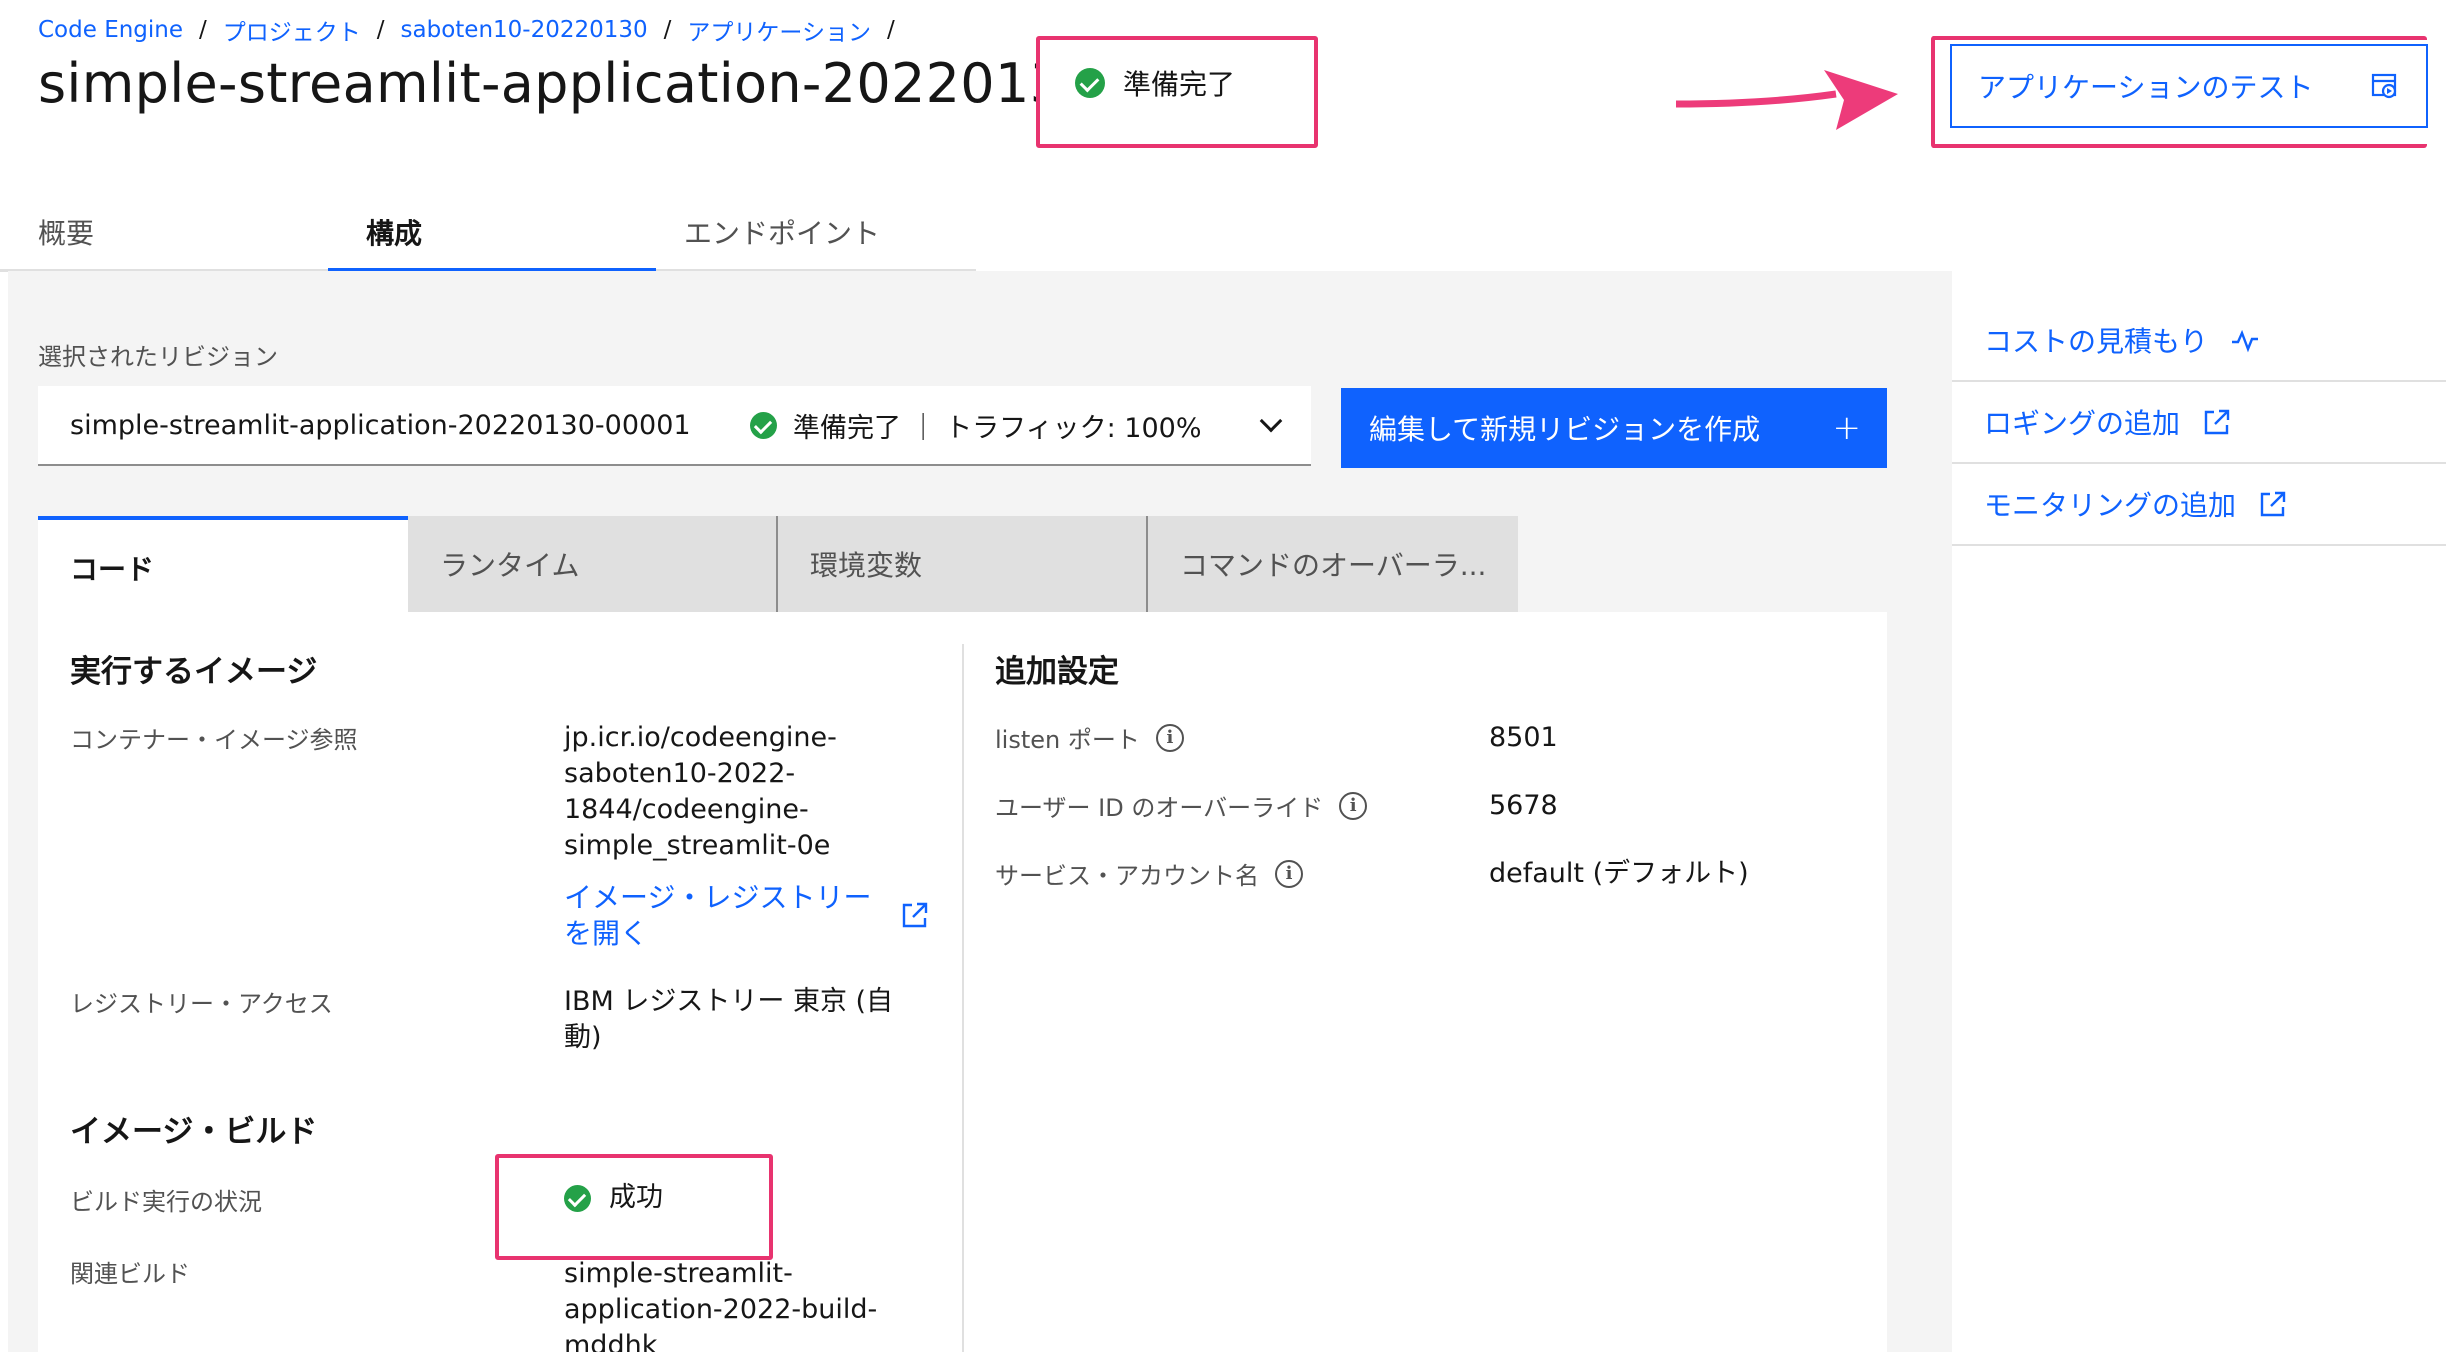 Image resolution: width=2446 pixels, height=1352 pixels. Describe the element at coordinates (110, 30) in the screenshot. I see `breadcrumb-code-engine: Code Engine` at that location.